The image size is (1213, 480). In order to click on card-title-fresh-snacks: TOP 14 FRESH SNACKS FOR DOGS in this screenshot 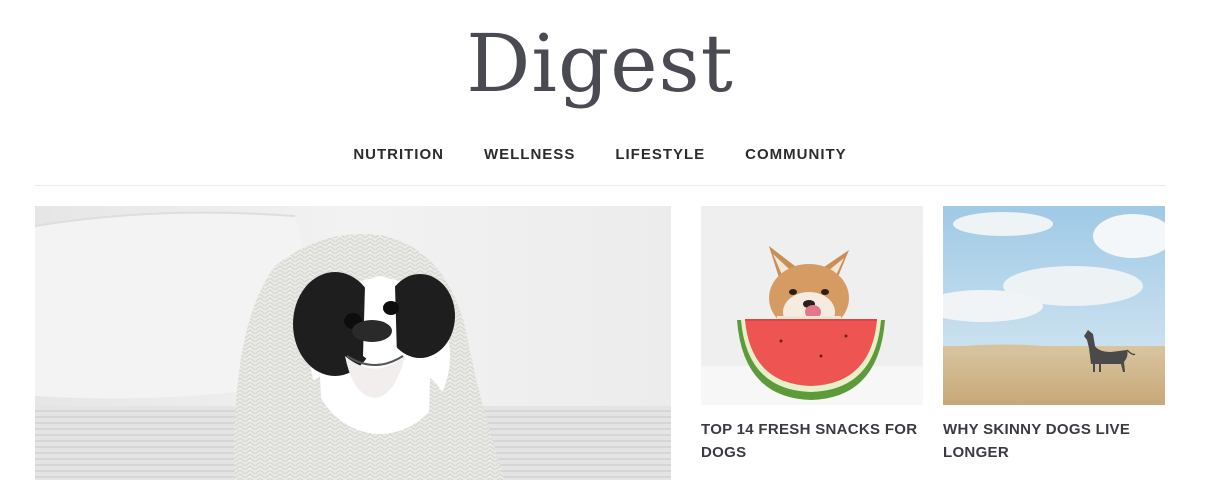, I will do `click(812, 441)`.